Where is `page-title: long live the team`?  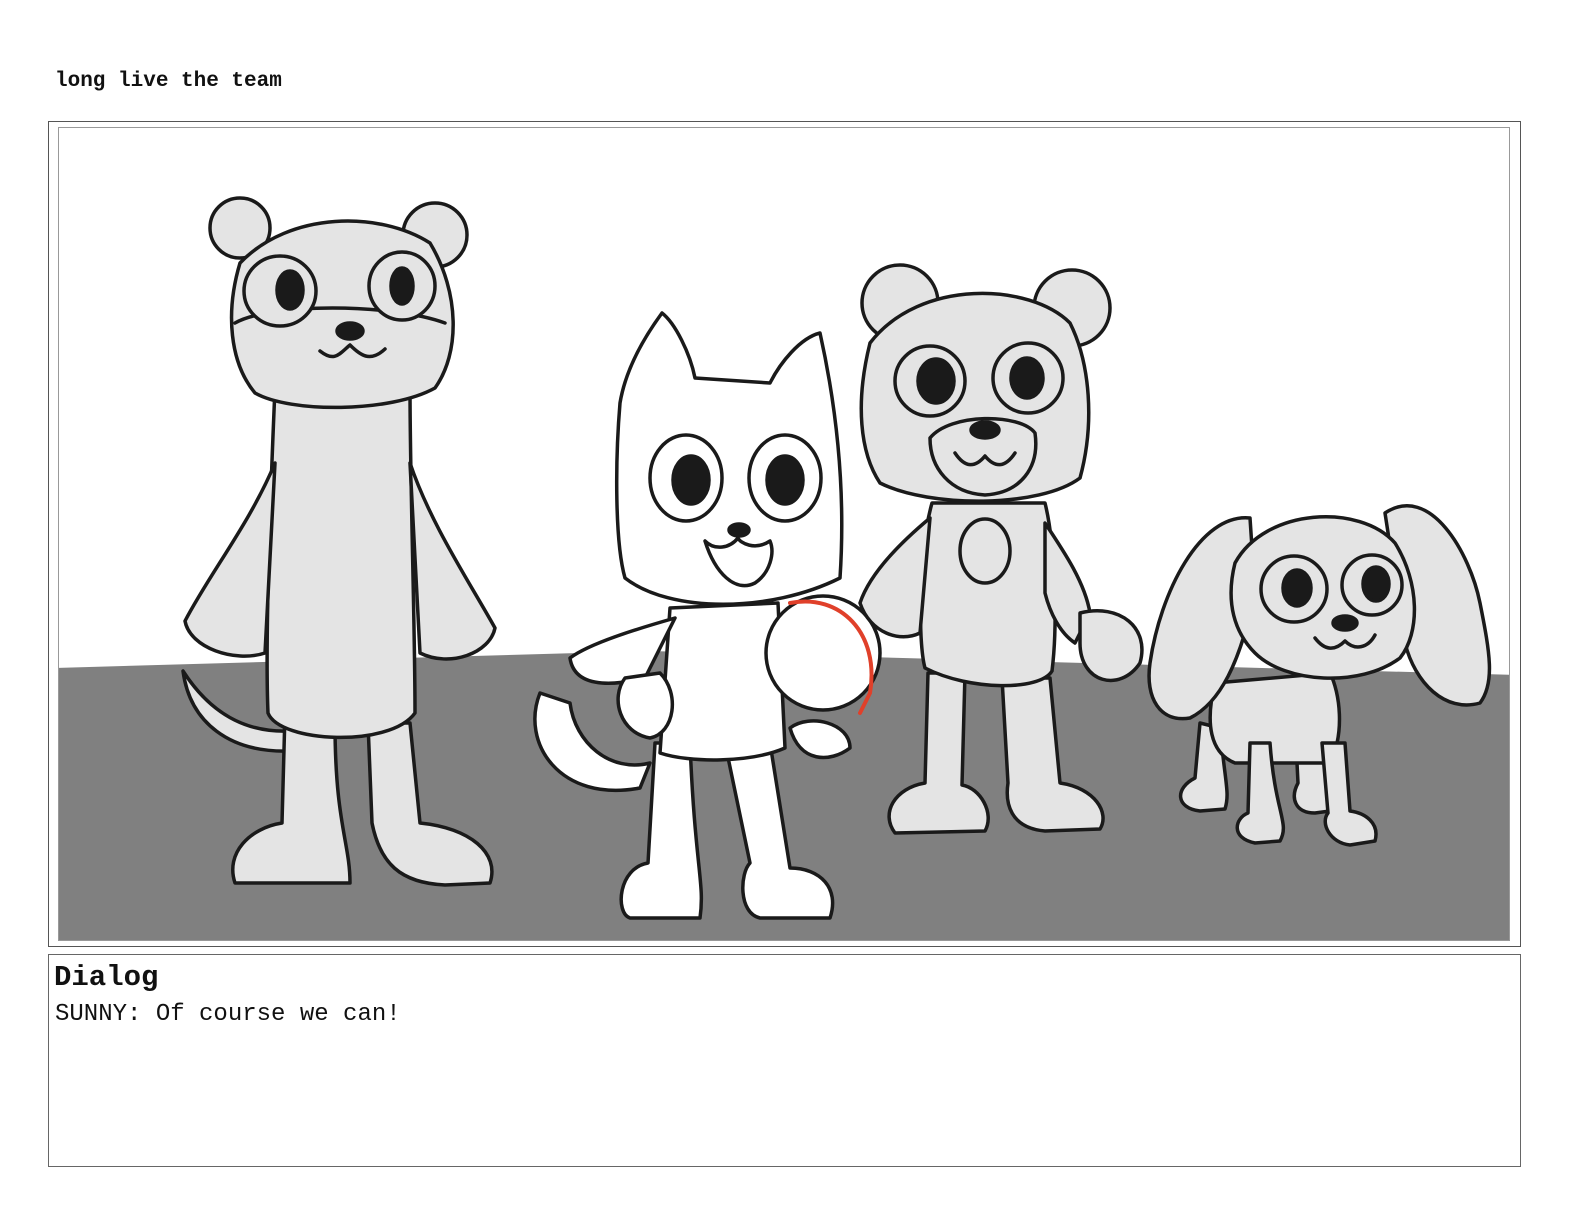
page-title: long live the team is located at coordinates (168, 81).